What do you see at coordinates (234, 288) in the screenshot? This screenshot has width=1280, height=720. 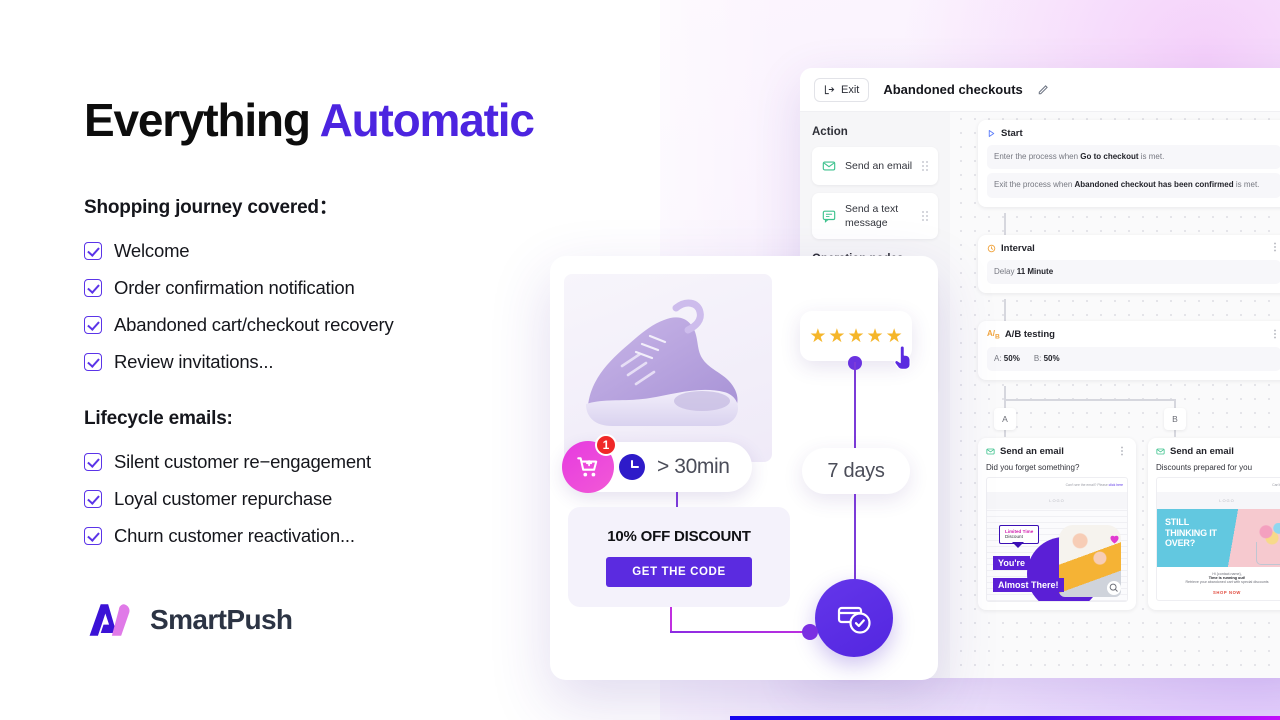 I see `list-item-label: Order confirmation notification` at bounding box center [234, 288].